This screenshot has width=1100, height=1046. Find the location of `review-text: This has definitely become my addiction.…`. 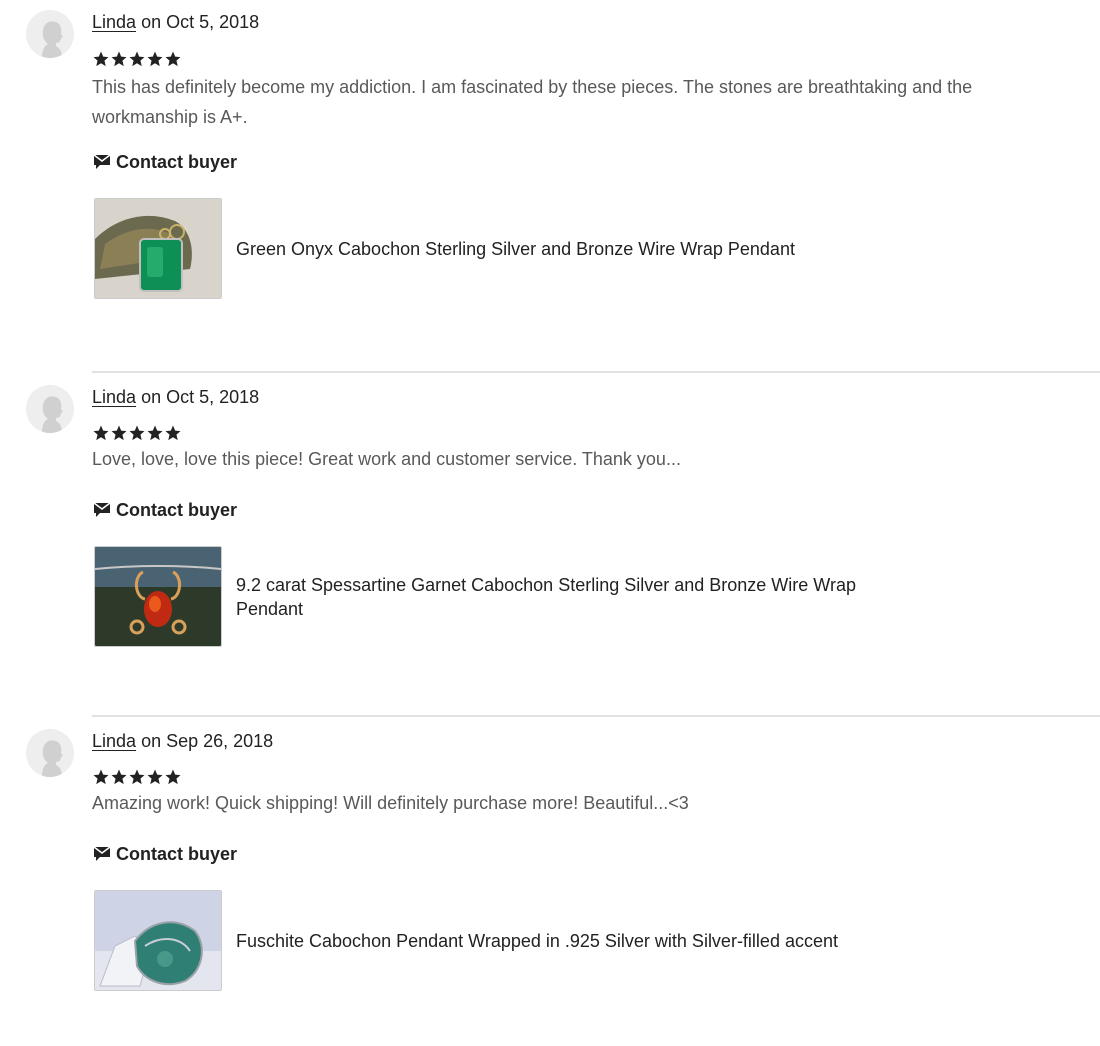

review-text: This has definitely become my addiction.… is located at coordinates (532, 102).